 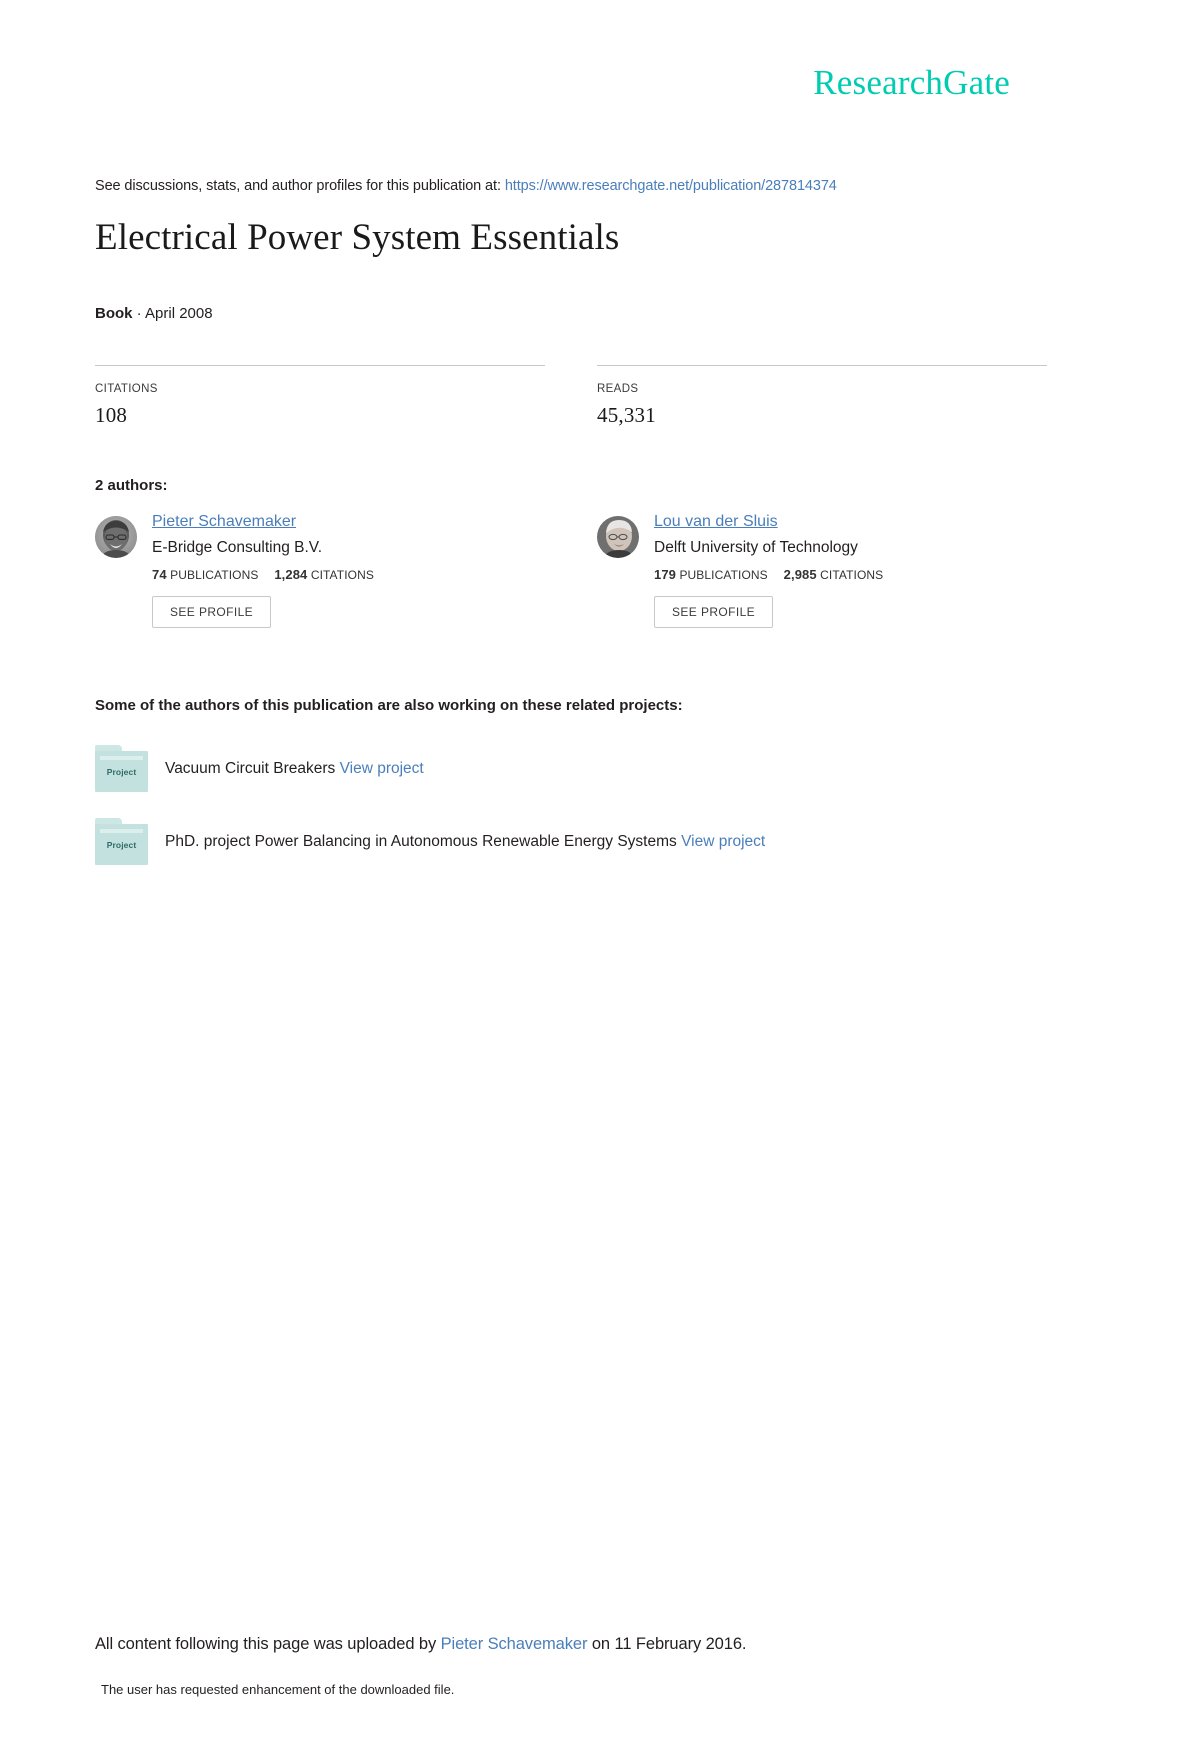 I want to click on uploader-link: Pieter Schavemaker, so click(x=514, y=1644).